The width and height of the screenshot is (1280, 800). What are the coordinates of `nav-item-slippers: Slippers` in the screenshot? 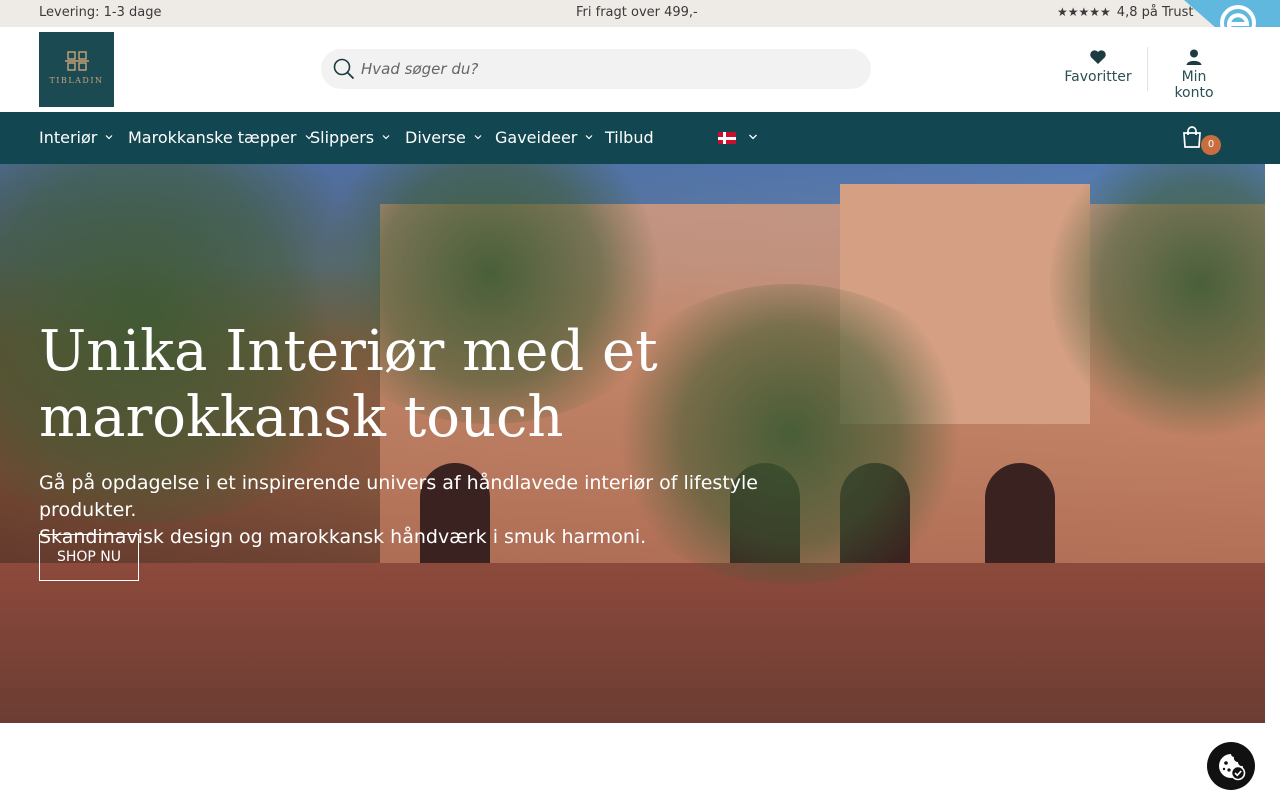 It's located at (350, 137).